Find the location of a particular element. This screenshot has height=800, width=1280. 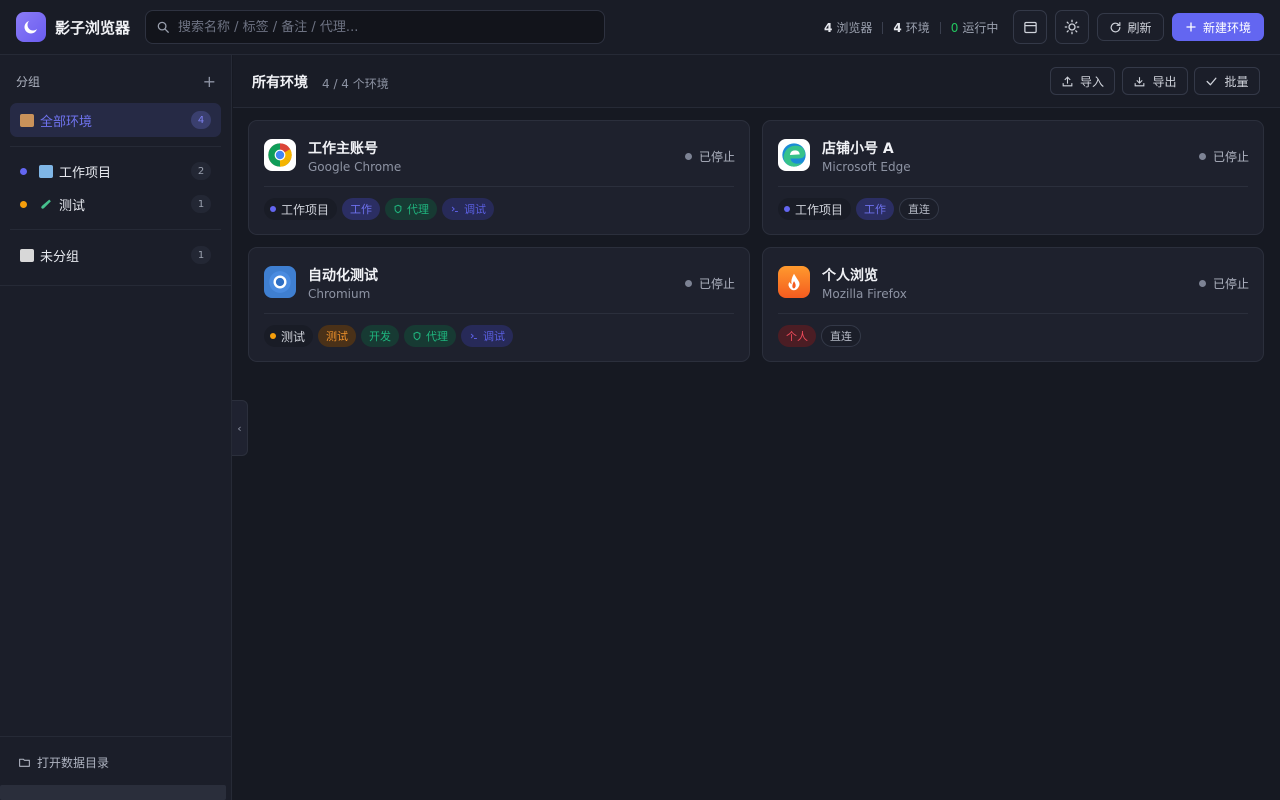

refresh-button: 刷新 is located at coordinates (1130, 27).